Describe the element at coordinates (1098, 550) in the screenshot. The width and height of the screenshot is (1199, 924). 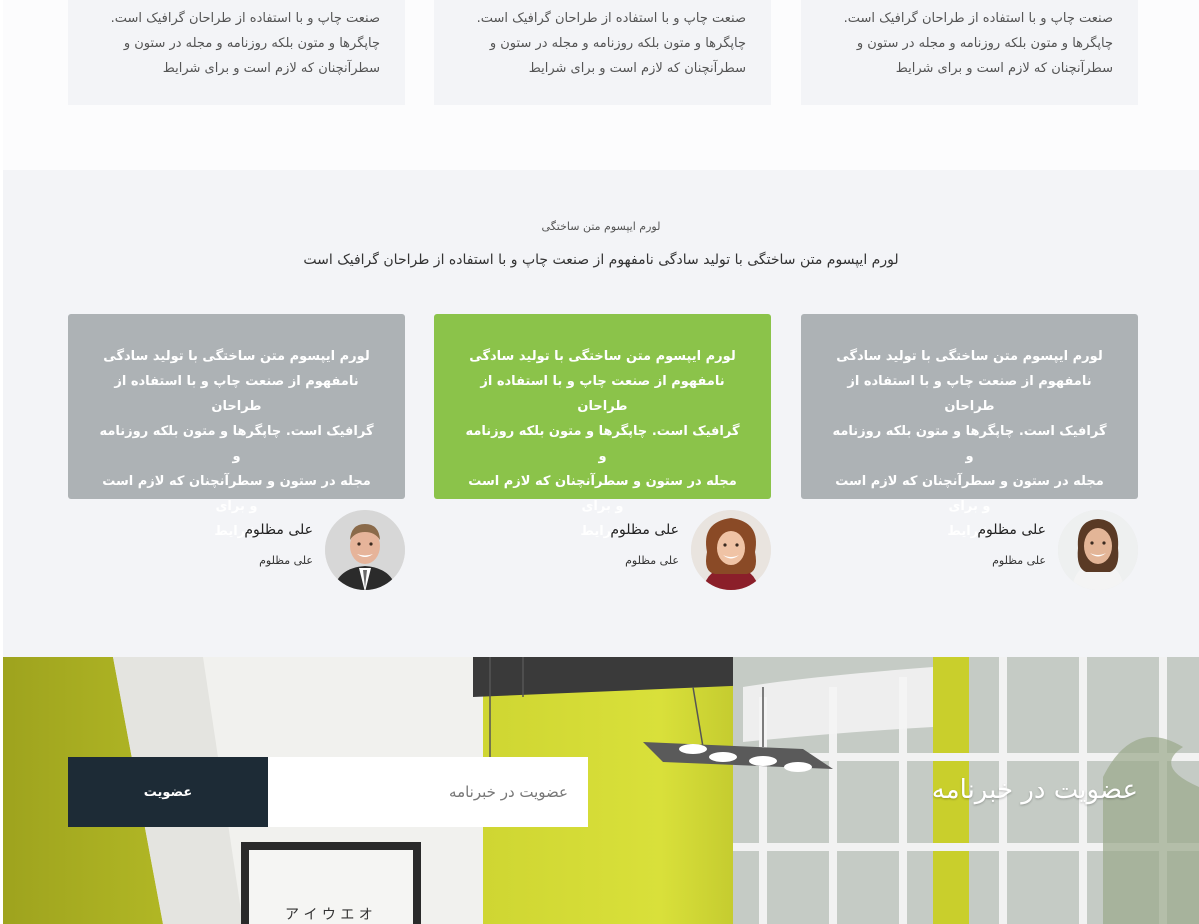
I see `woman-avatar` at that location.